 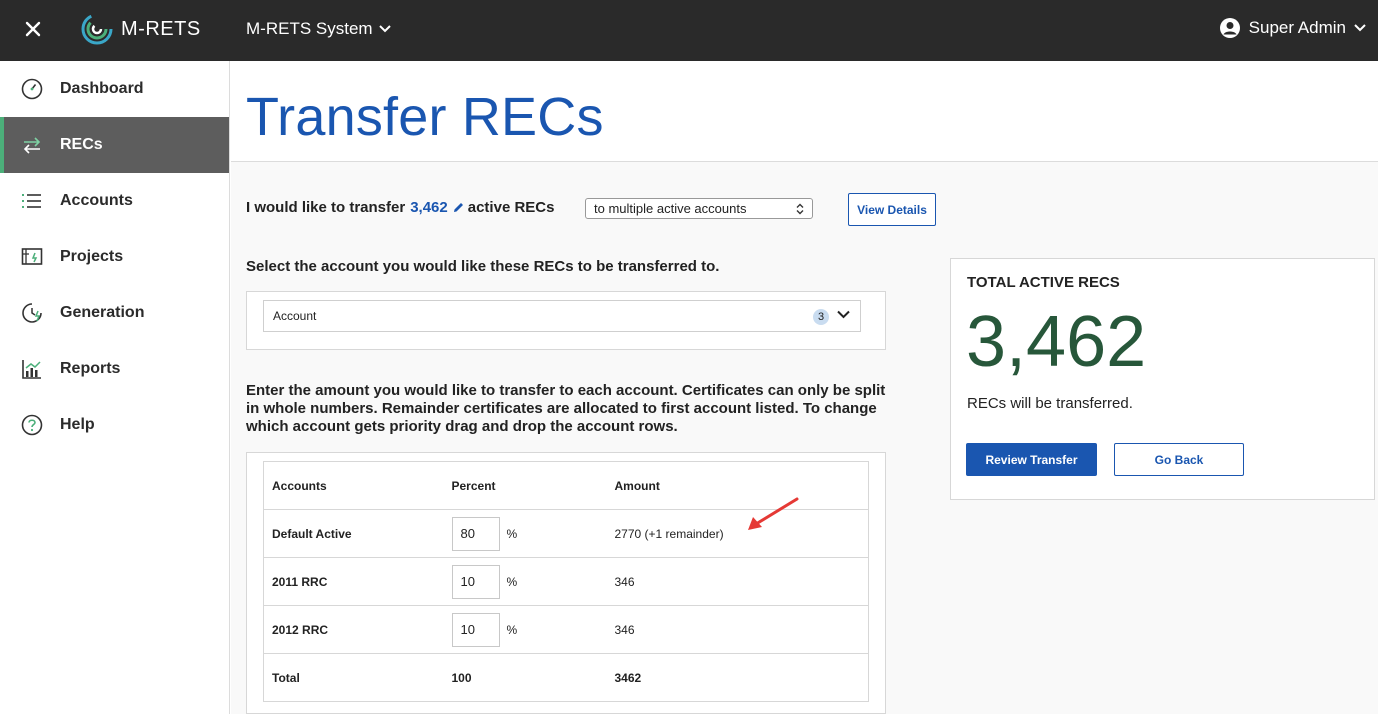 I want to click on total-amount: 3462, so click(x=741, y=677).